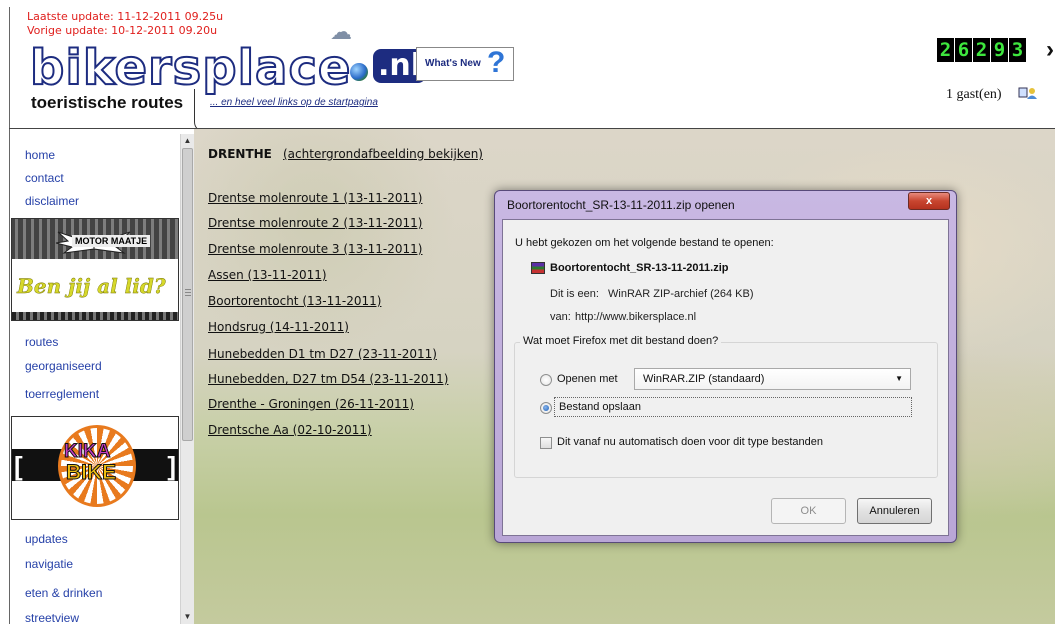 This screenshot has width=1055, height=624. What do you see at coordinates (974, 94) in the screenshot?
I see `guest-count: 1 gast(en)` at bounding box center [974, 94].